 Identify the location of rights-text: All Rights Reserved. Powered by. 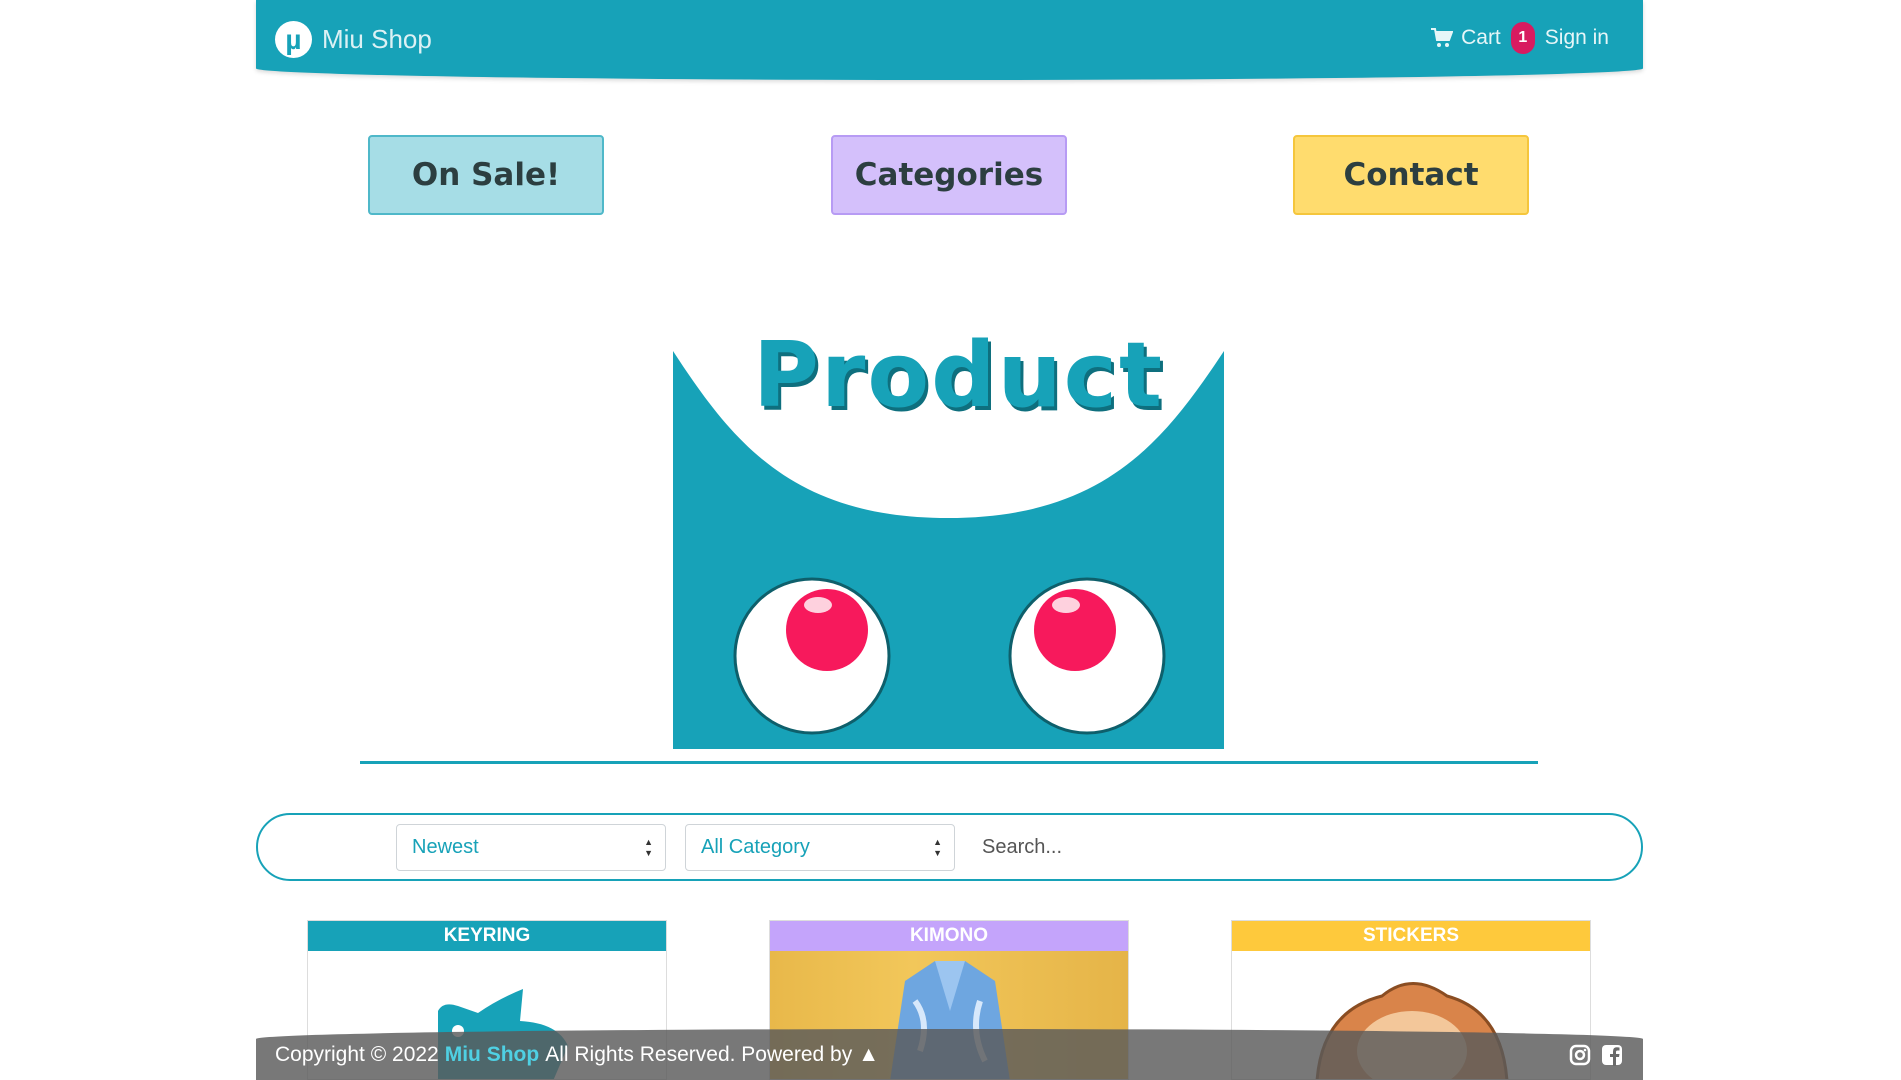
(699, 1054).